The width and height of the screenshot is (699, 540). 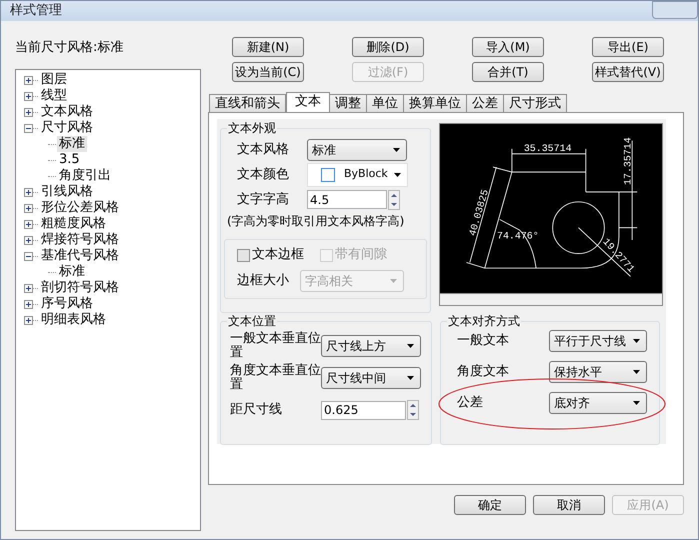 I want to click on dropdown: 保持水平, so click(x=598, y=372).